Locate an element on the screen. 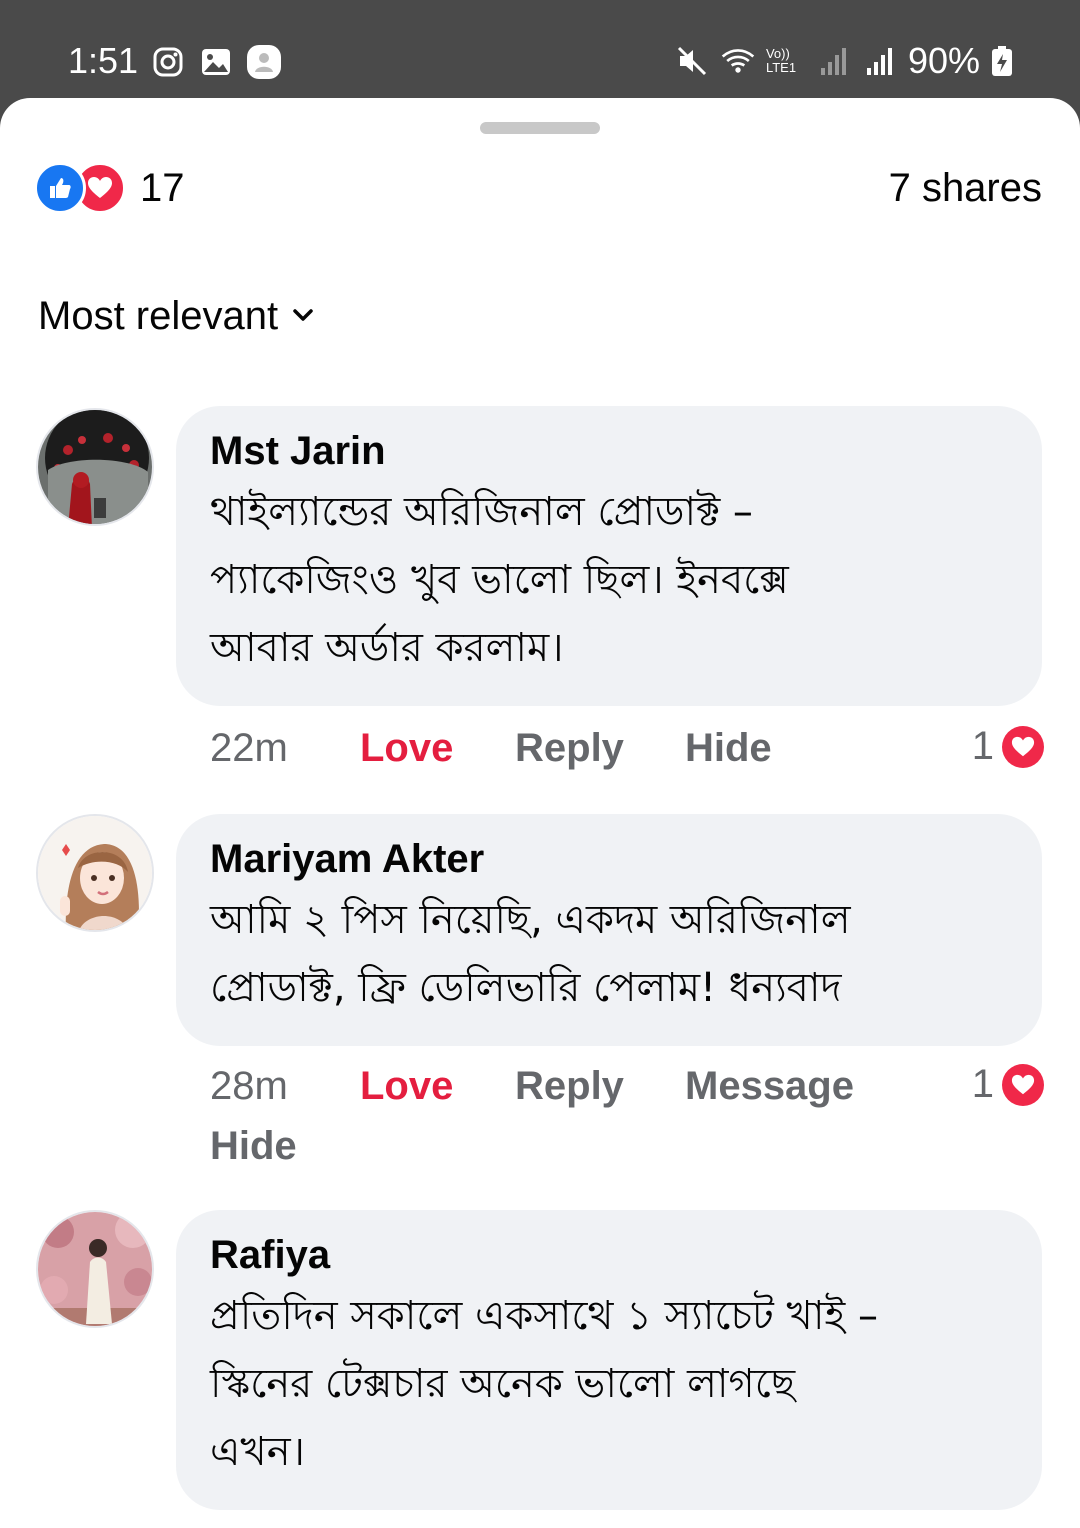 The width and height of the screenshot is (1080, 1528). reaction-count: 17 is located at coordinates (162, 187).